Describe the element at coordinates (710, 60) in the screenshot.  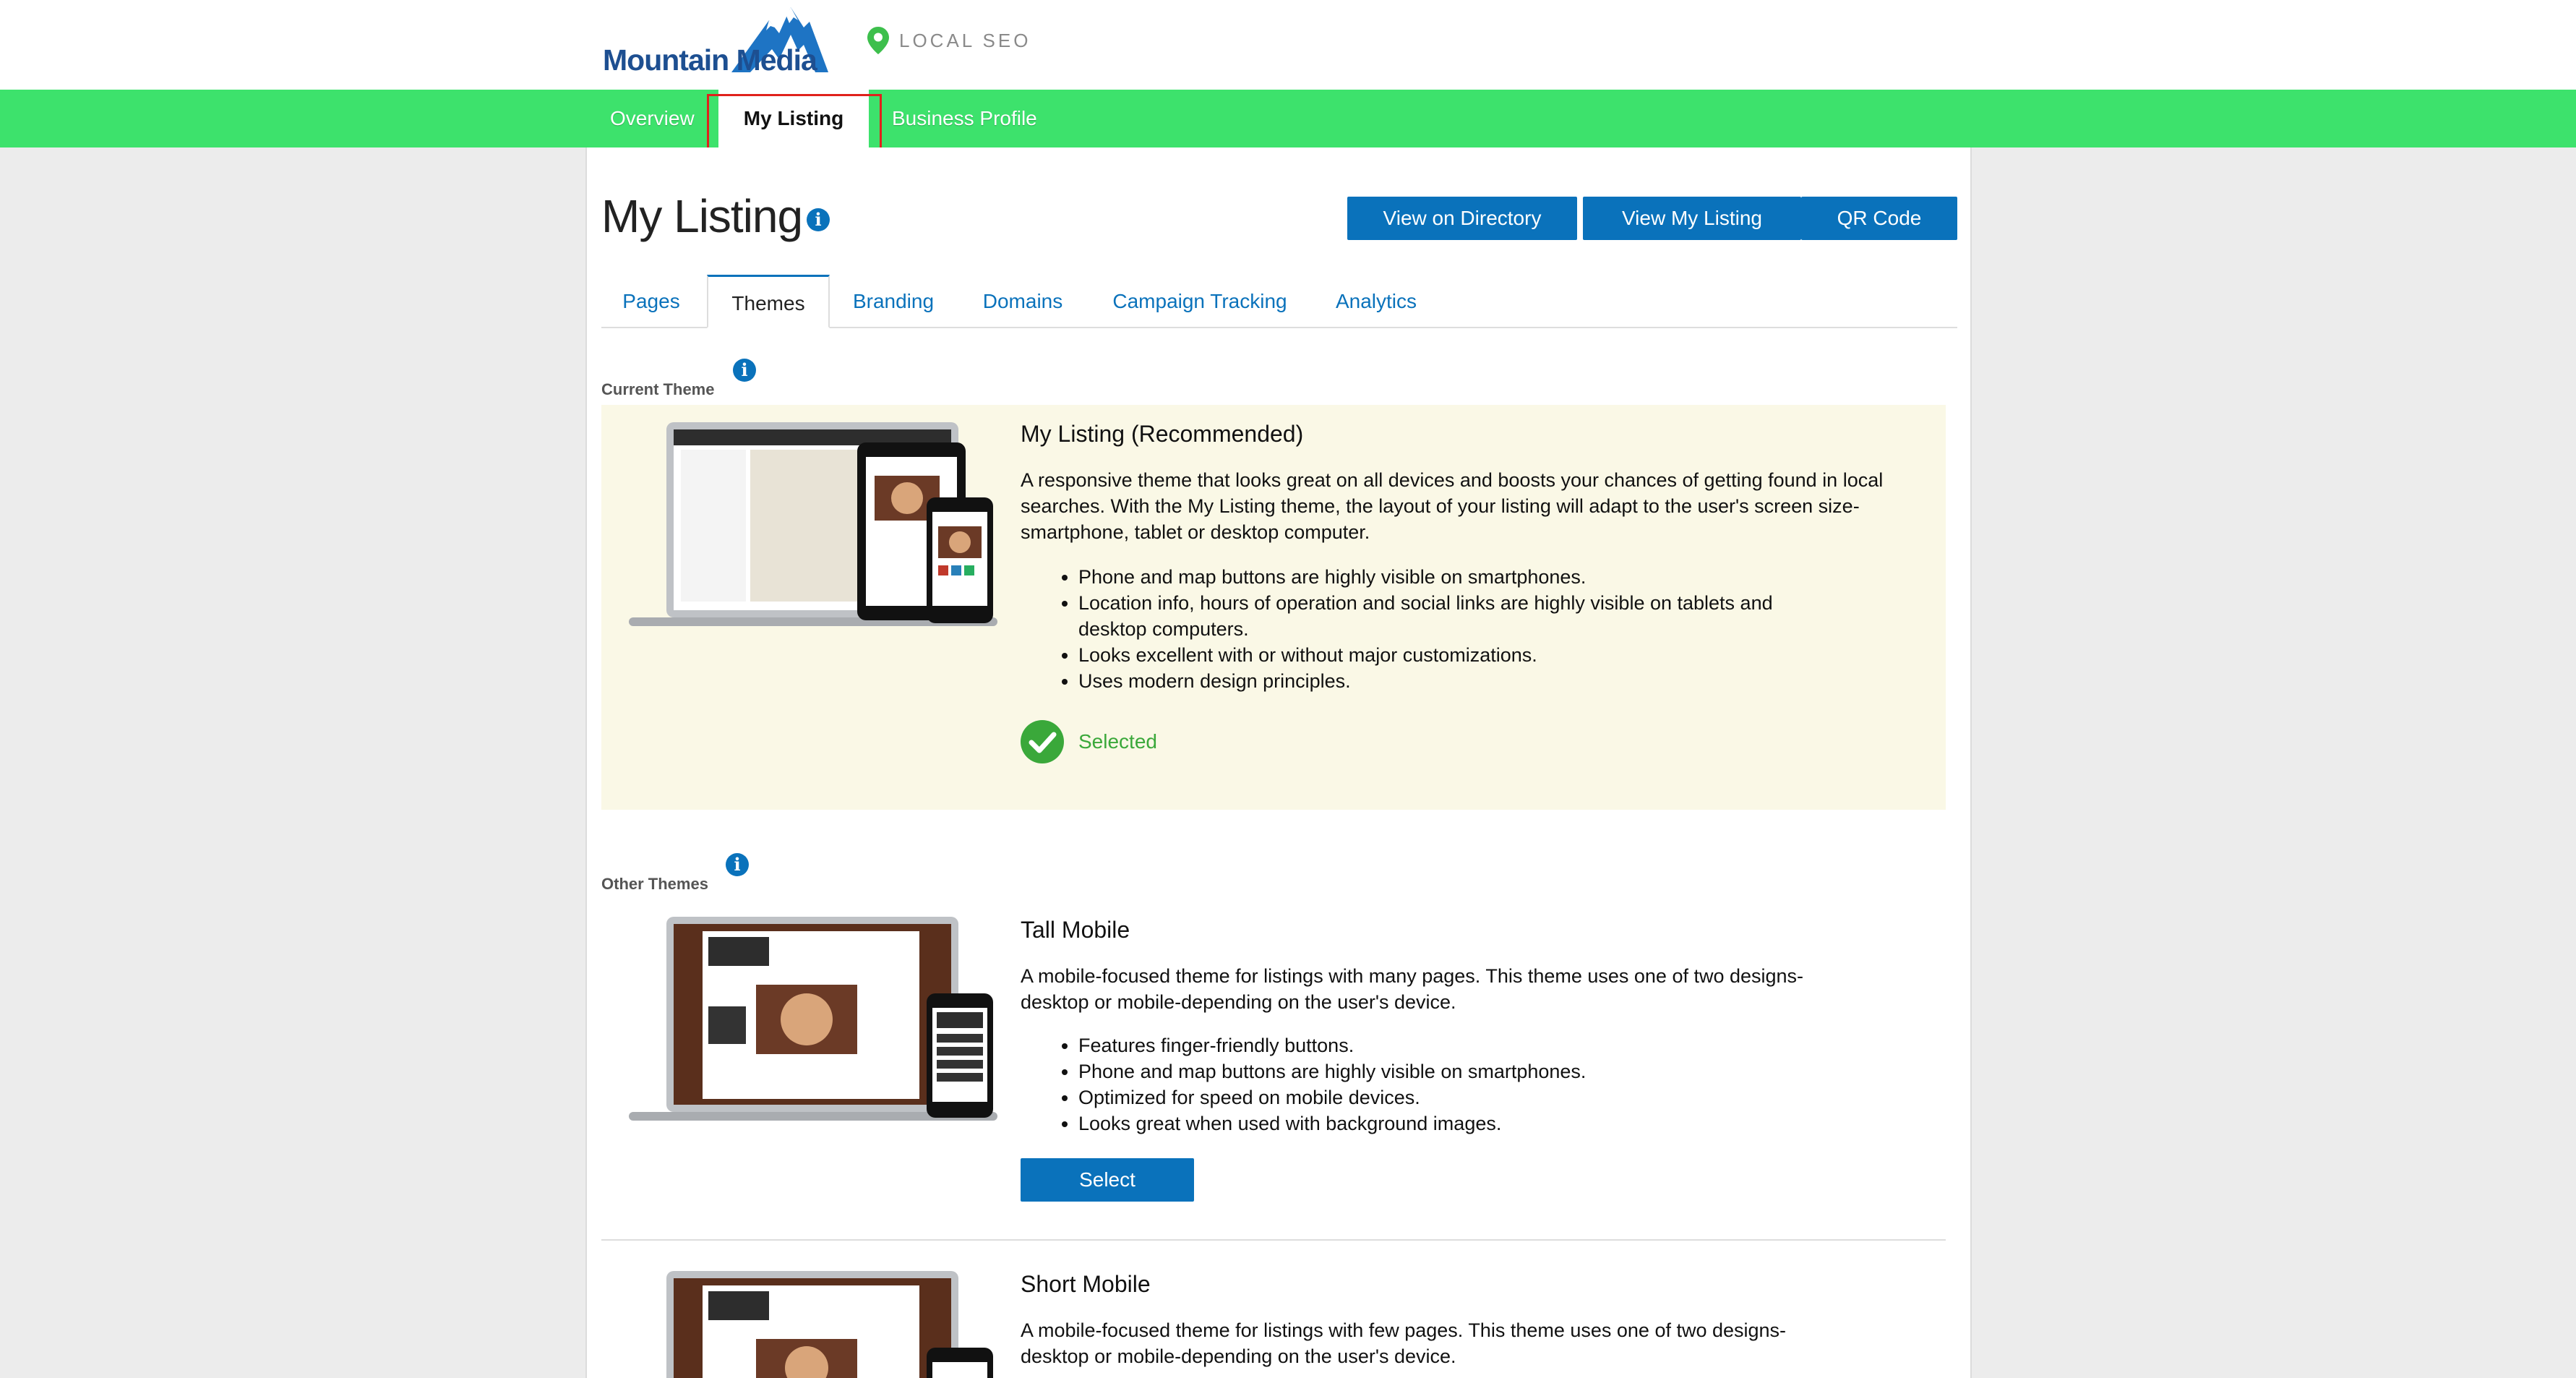
I see `logo-text: Mountain Media` at that location.